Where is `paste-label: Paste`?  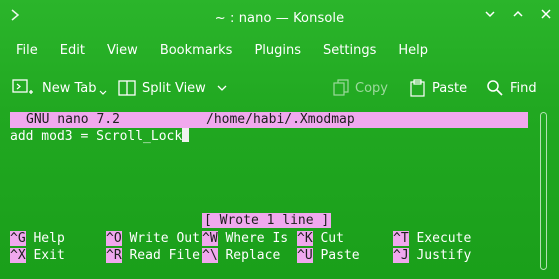 paste-label: Paste is located at coordinates (450, 88).